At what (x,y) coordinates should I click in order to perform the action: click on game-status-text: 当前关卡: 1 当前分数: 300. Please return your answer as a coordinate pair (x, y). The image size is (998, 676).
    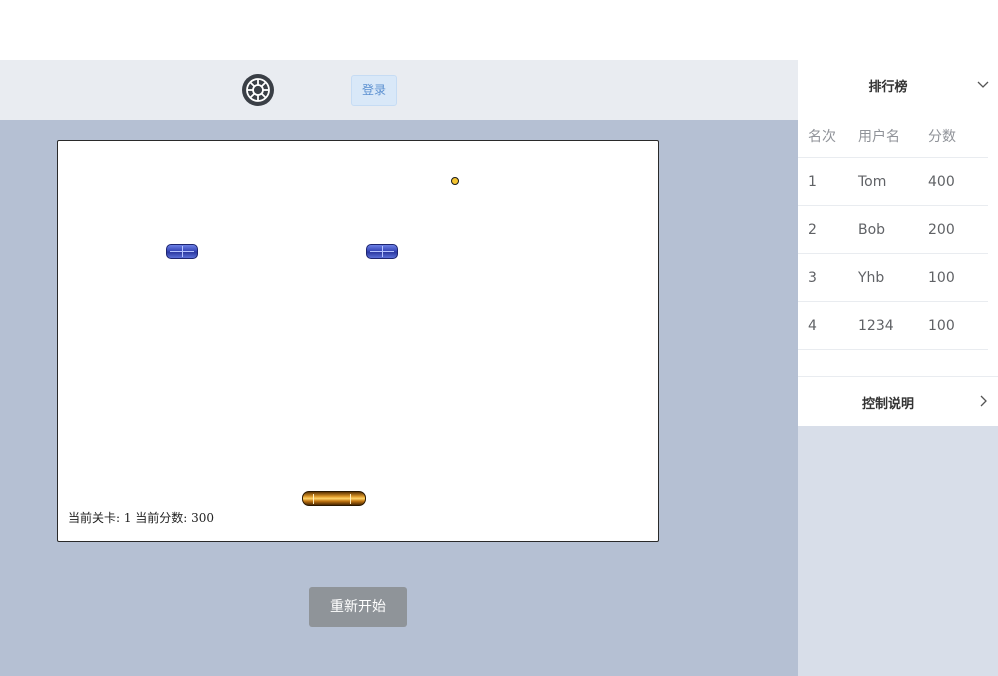
    Looking at the image, I should click on (141, 518).